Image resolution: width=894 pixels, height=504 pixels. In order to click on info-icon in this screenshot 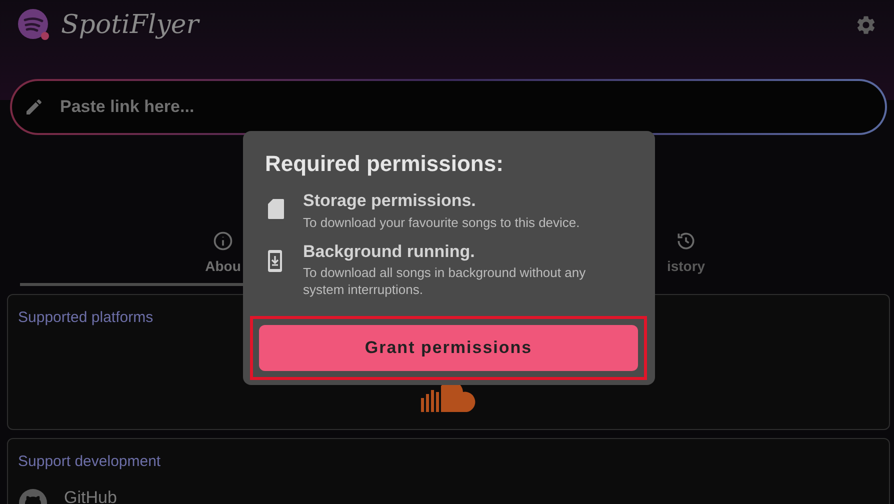, I will do `click(223, 241)`.